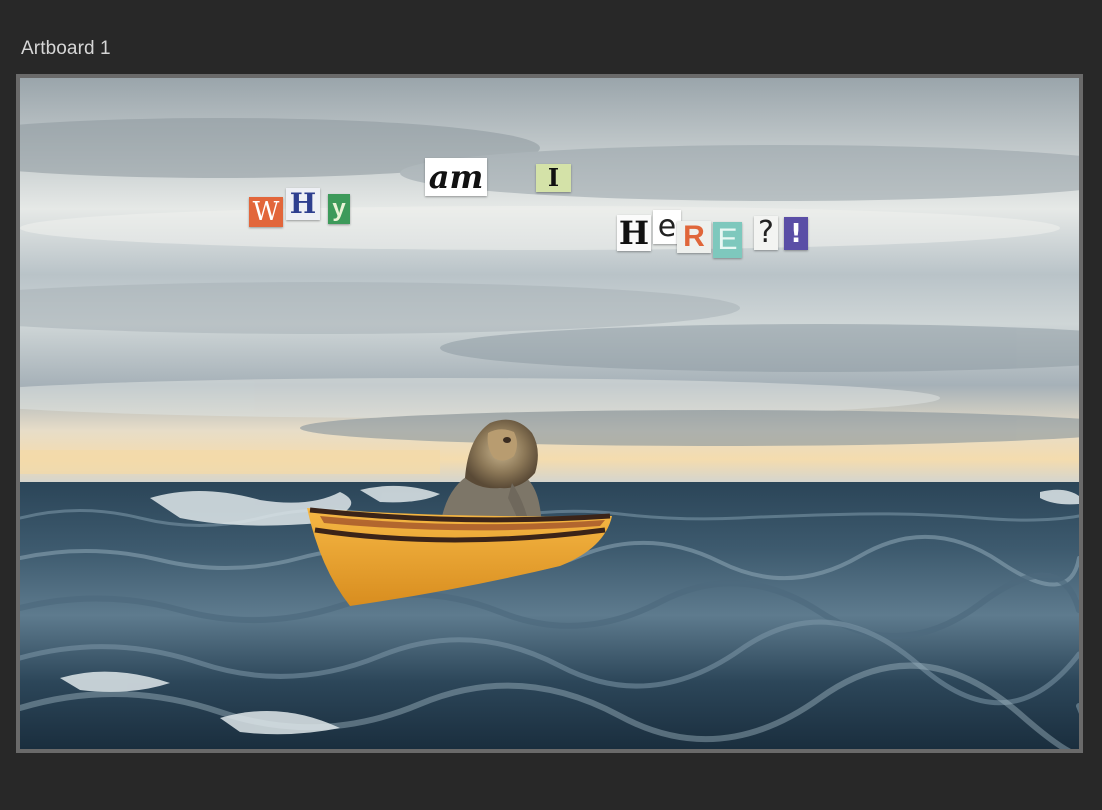  I want to click on ransom-letter-h: H, so click(303, 204).